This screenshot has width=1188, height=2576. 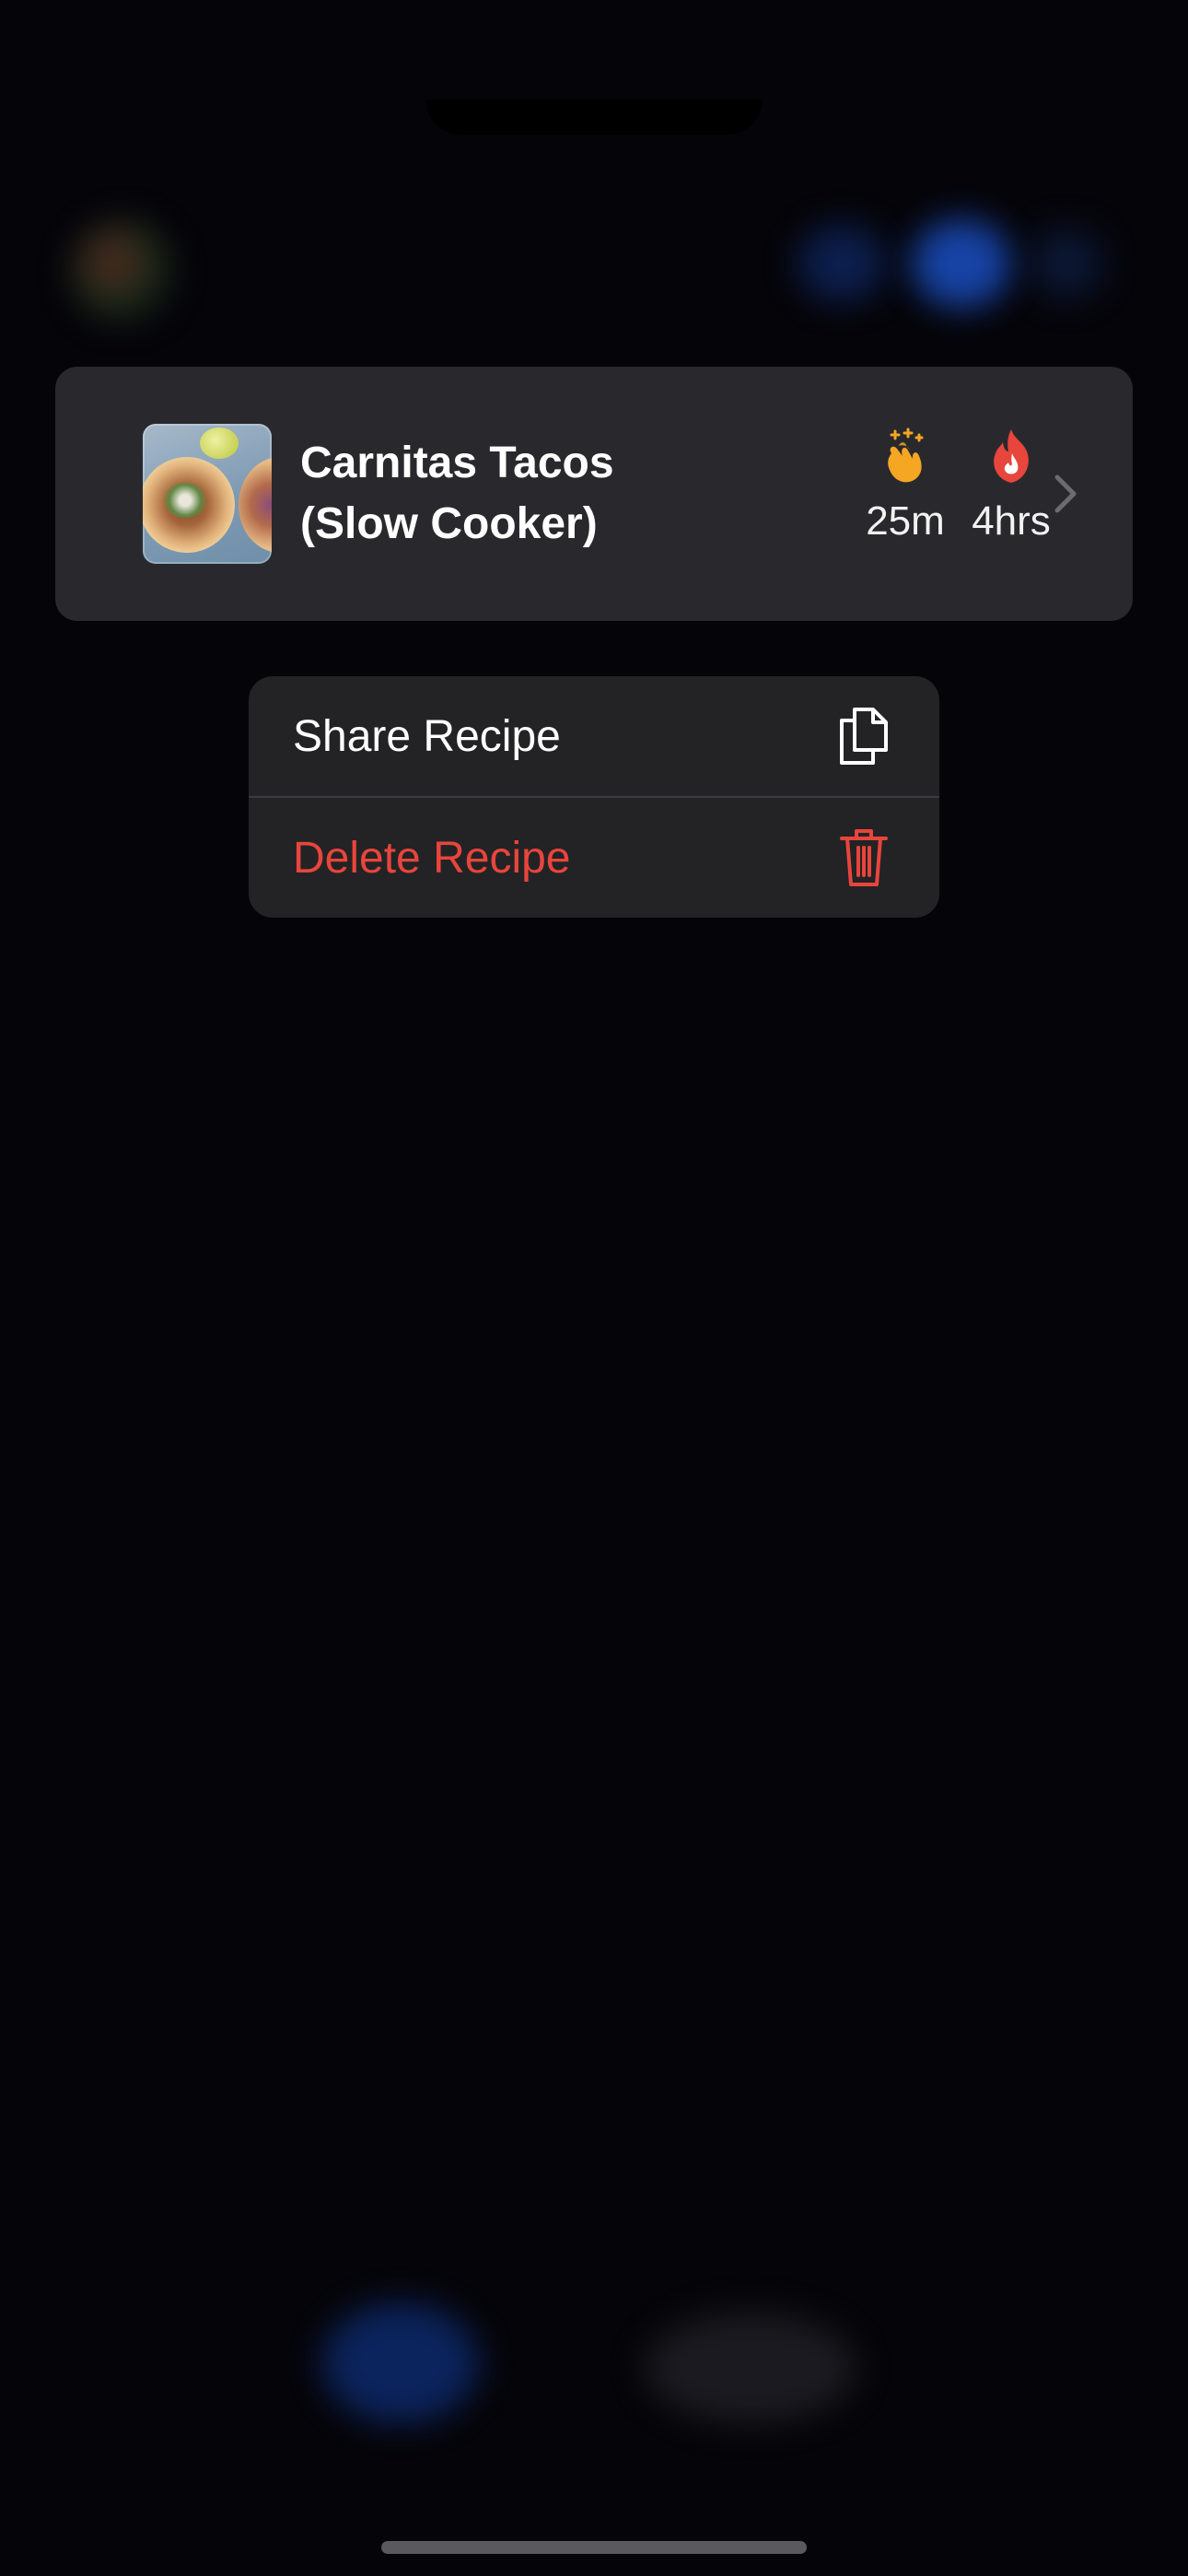 I want to click on delete-recipe-menu-item: Delete Recipe, so click(x=594, y=858).